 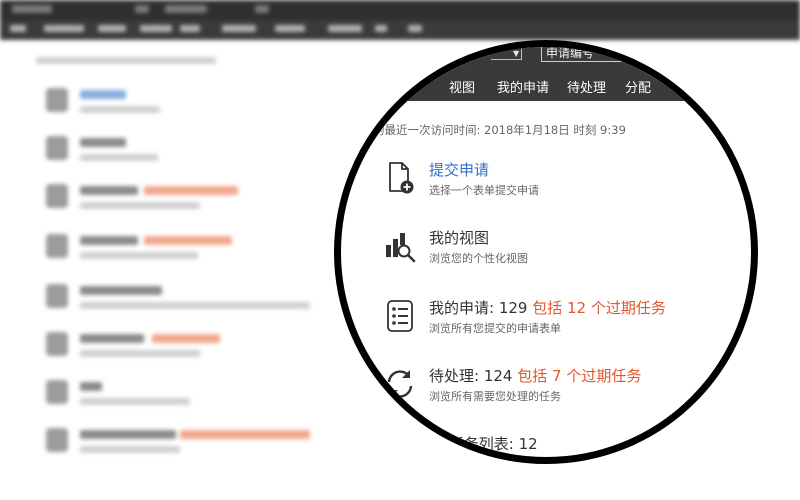 What do you see at coordinates (478, 308) in the screenshot?
I see `my-requests-count: 我的申请: 129` at bounding box center [478, 308].